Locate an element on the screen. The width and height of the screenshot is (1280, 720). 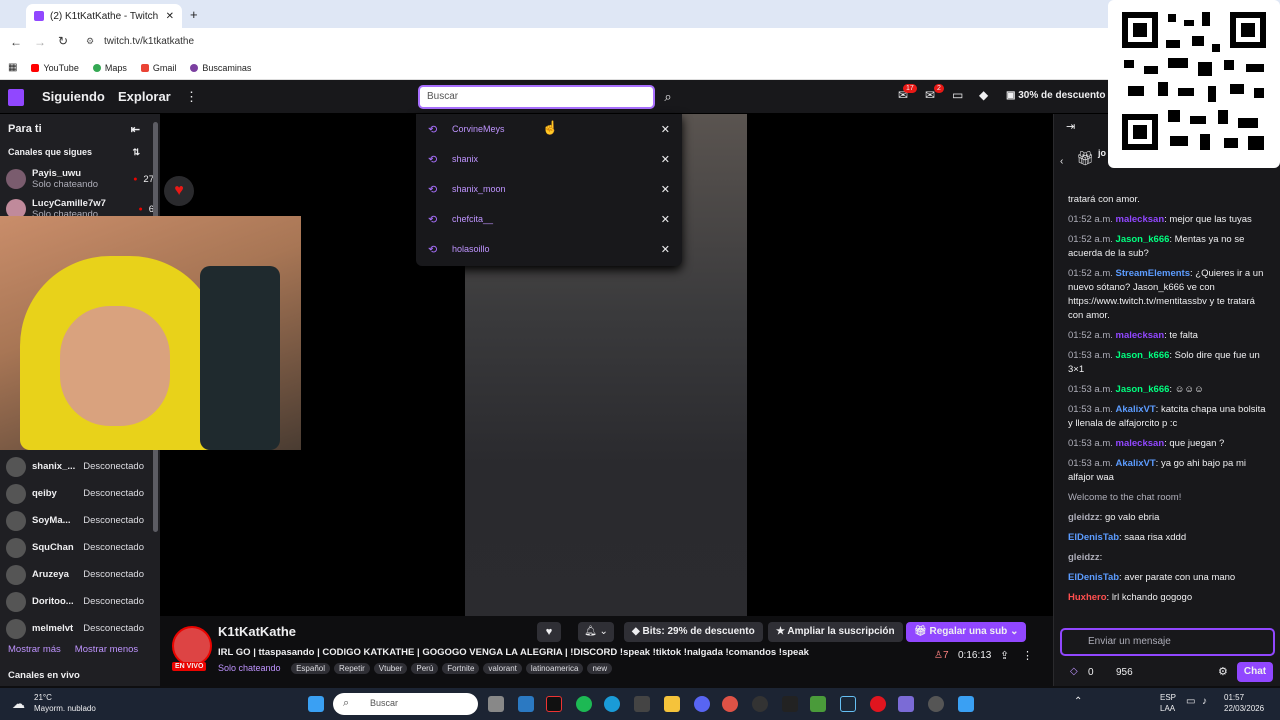
bookmark-youtube: YouTube is located at coordinates (55, 68).